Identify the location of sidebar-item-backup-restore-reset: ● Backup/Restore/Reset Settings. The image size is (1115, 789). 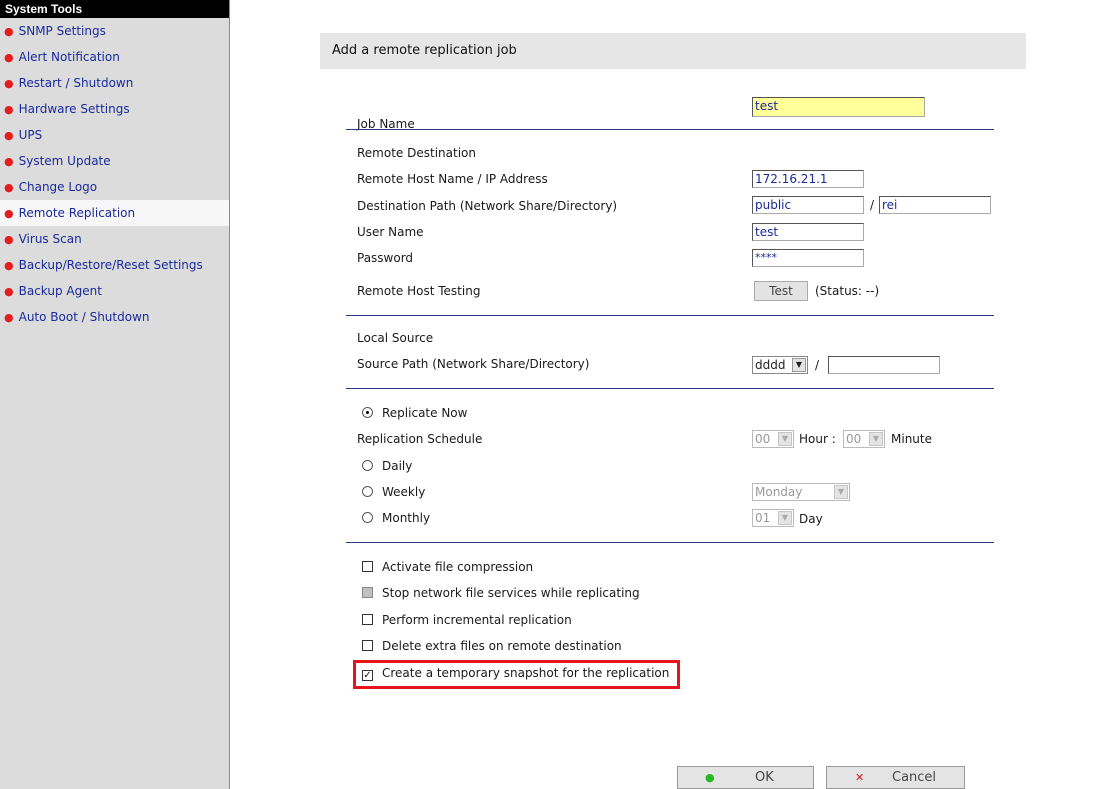
(114, 265).